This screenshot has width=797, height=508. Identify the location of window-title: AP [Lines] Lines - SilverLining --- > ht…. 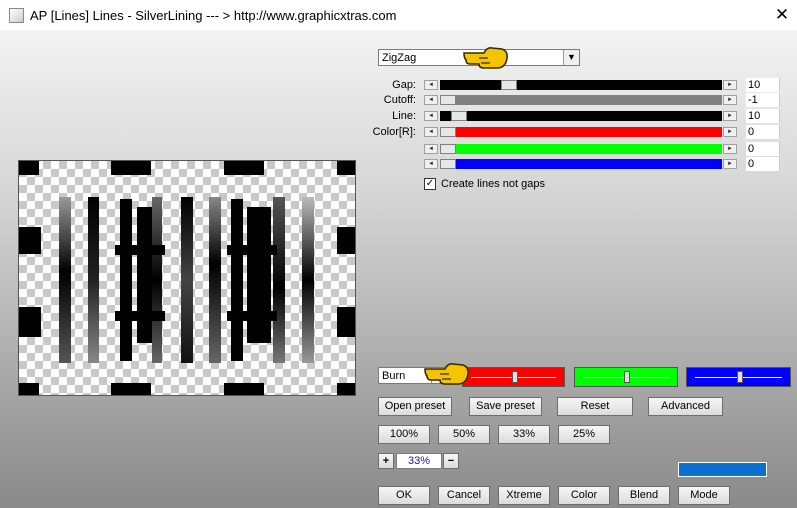
(213, 15).